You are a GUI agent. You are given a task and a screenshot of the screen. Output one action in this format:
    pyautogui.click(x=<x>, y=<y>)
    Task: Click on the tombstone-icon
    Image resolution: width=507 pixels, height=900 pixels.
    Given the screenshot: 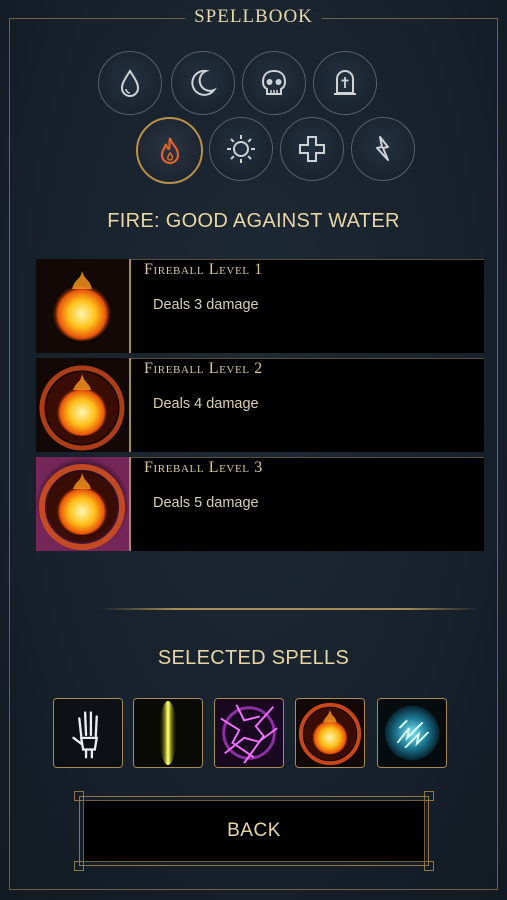 What is the action you would take?
    pyautogui.click(x=345, y=82)
    